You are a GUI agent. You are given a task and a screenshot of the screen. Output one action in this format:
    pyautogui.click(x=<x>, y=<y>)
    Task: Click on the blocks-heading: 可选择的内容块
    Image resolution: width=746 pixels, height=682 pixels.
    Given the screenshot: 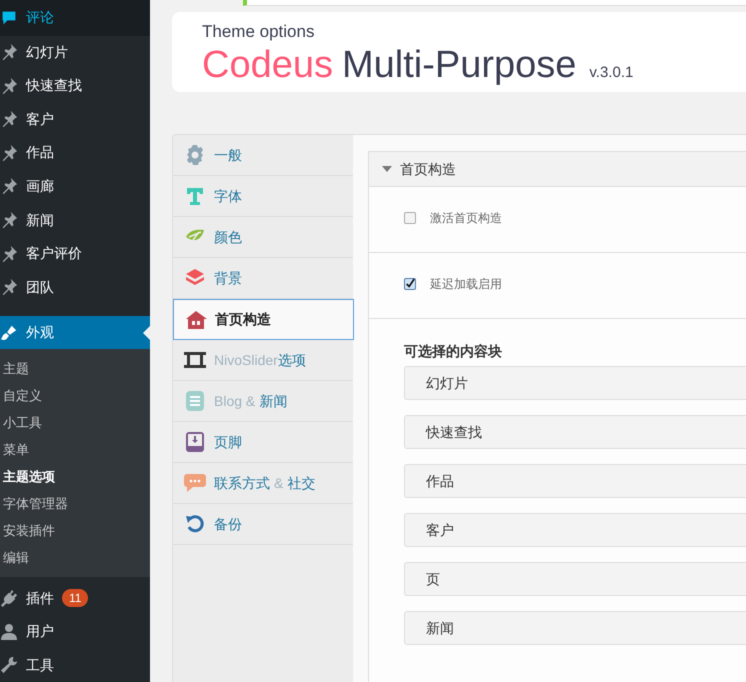 What is the action you would take?
    pyautogui.click(x=453, y=351)
    